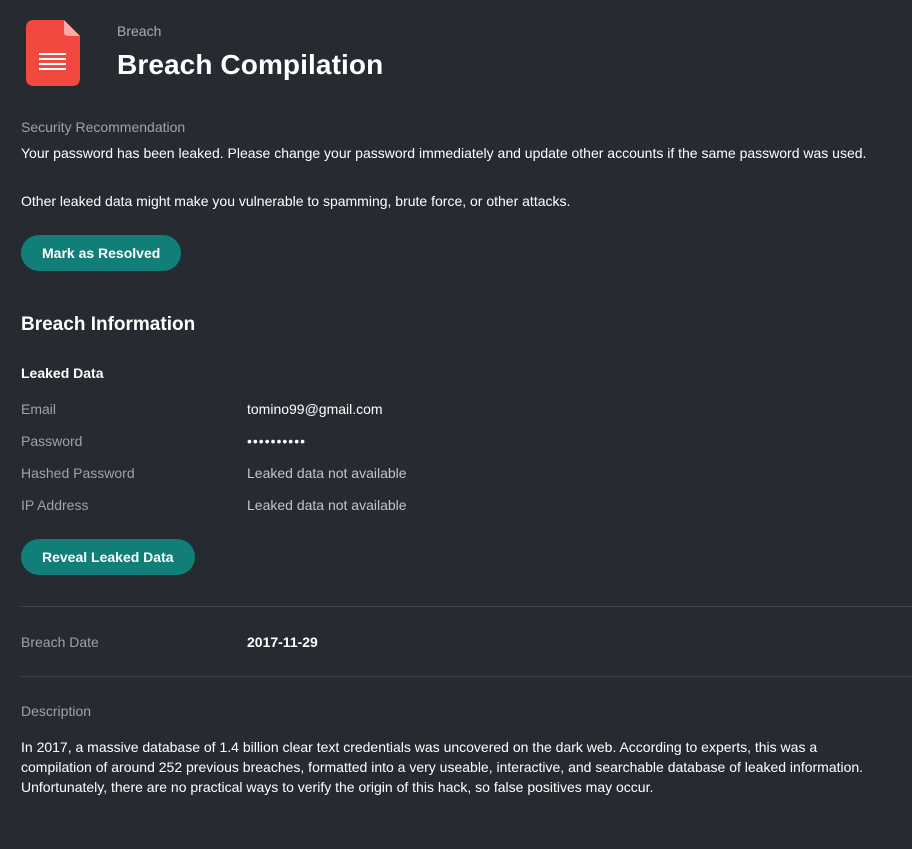  Describe the element at coordinates (139, 31) in the screenshot. I see `breach-kicker: Breach` at that location.